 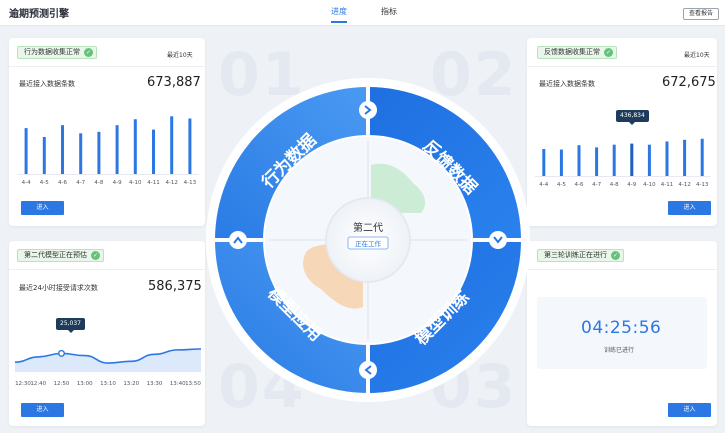 What do you see at coordinates (619, 350) in the screenshot?
I see `training-timer-label: 训练已进行` at bounding box center [619, 350].